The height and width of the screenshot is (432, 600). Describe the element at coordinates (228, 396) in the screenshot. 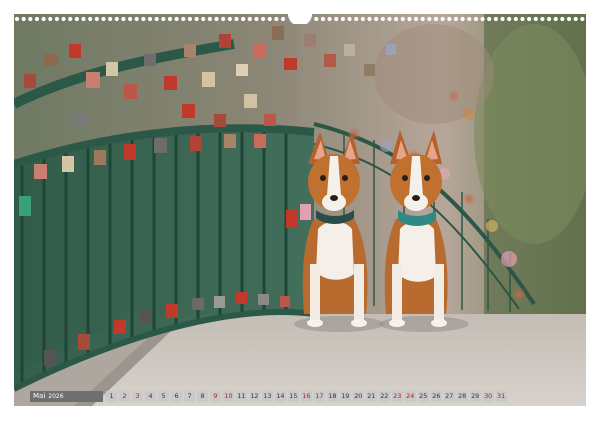

I see `day-cell: 10` at that location.